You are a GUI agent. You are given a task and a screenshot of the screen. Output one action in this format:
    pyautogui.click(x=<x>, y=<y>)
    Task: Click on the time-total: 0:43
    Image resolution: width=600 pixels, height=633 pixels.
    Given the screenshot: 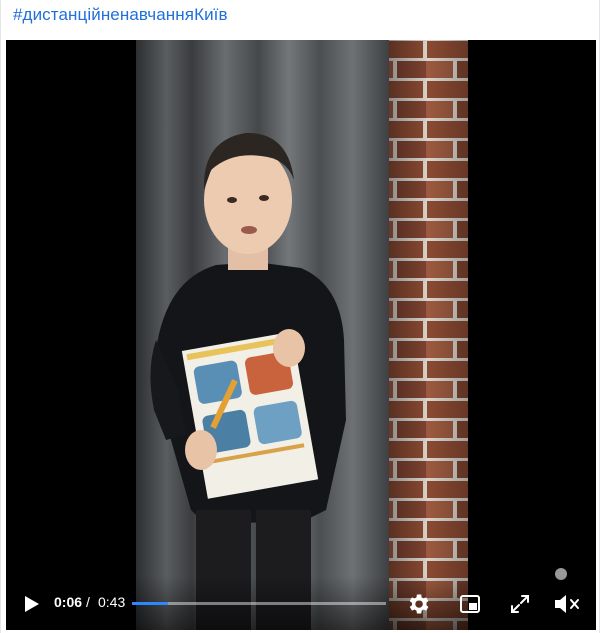 What is the action you would take?
    pyautogui.click(x=112, y=602)
    